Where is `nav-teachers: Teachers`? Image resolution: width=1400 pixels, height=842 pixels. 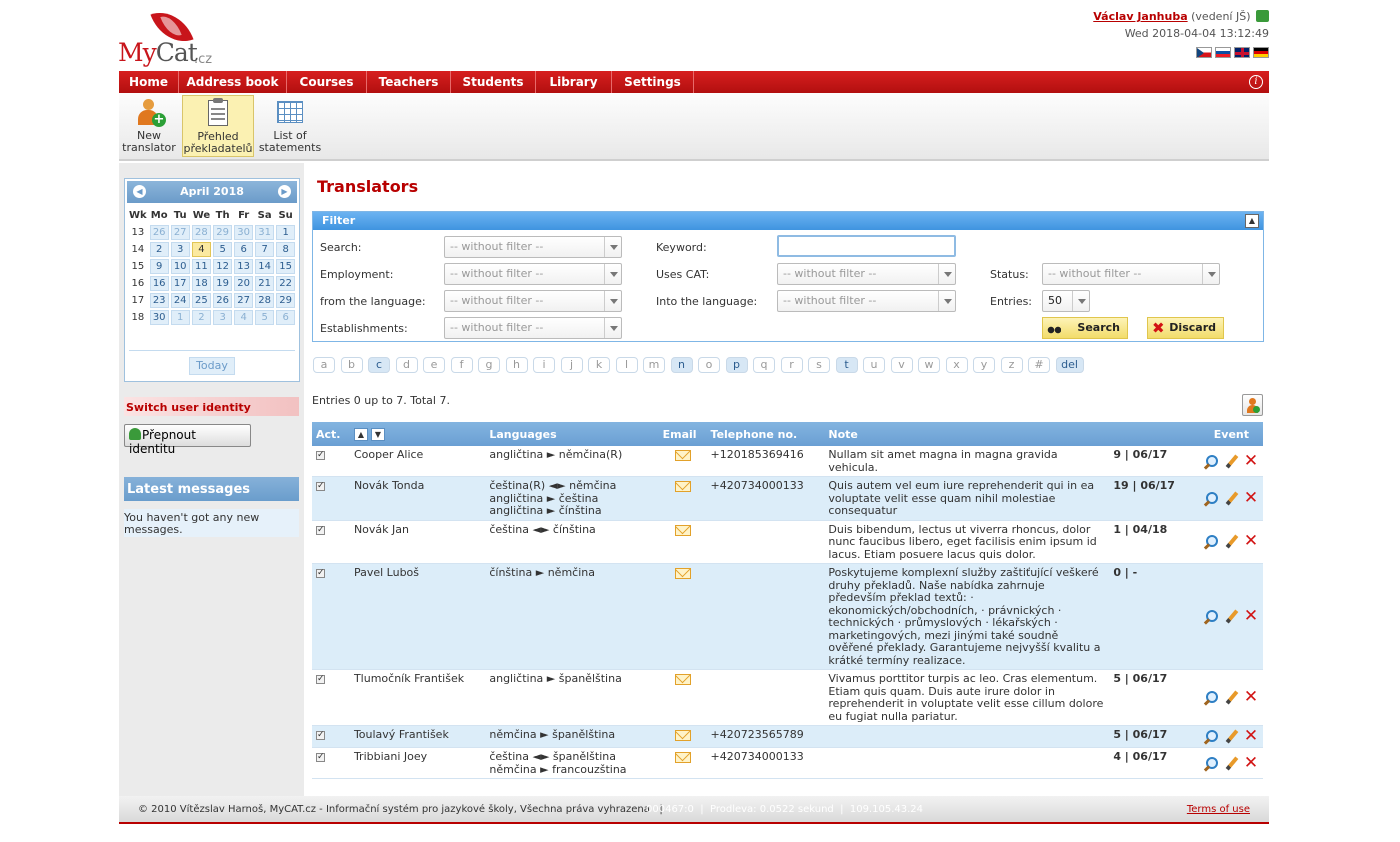
nav-teachers: Teachers is located at coordinates (409, 82).